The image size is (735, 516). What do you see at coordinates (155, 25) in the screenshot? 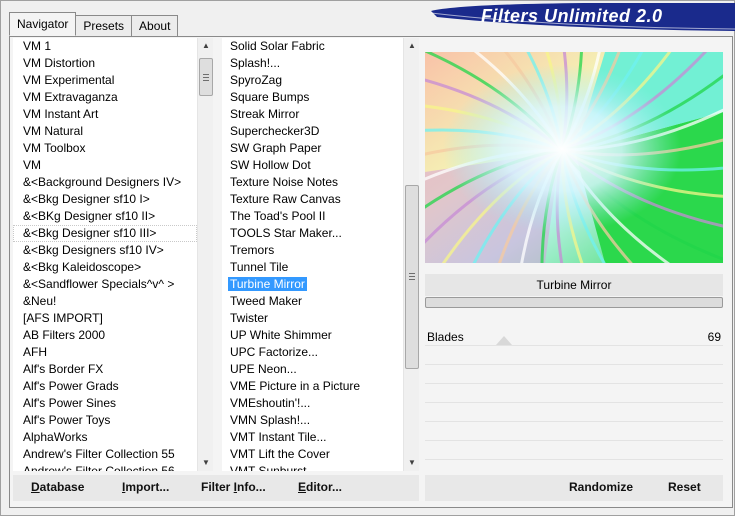
I see `tab-about: About` at bounding box center [155, 25].